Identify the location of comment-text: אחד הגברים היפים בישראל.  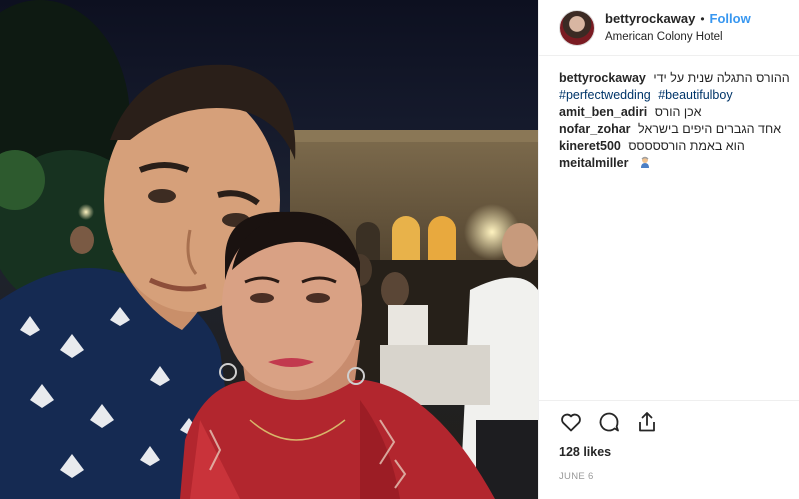
(710, 129).